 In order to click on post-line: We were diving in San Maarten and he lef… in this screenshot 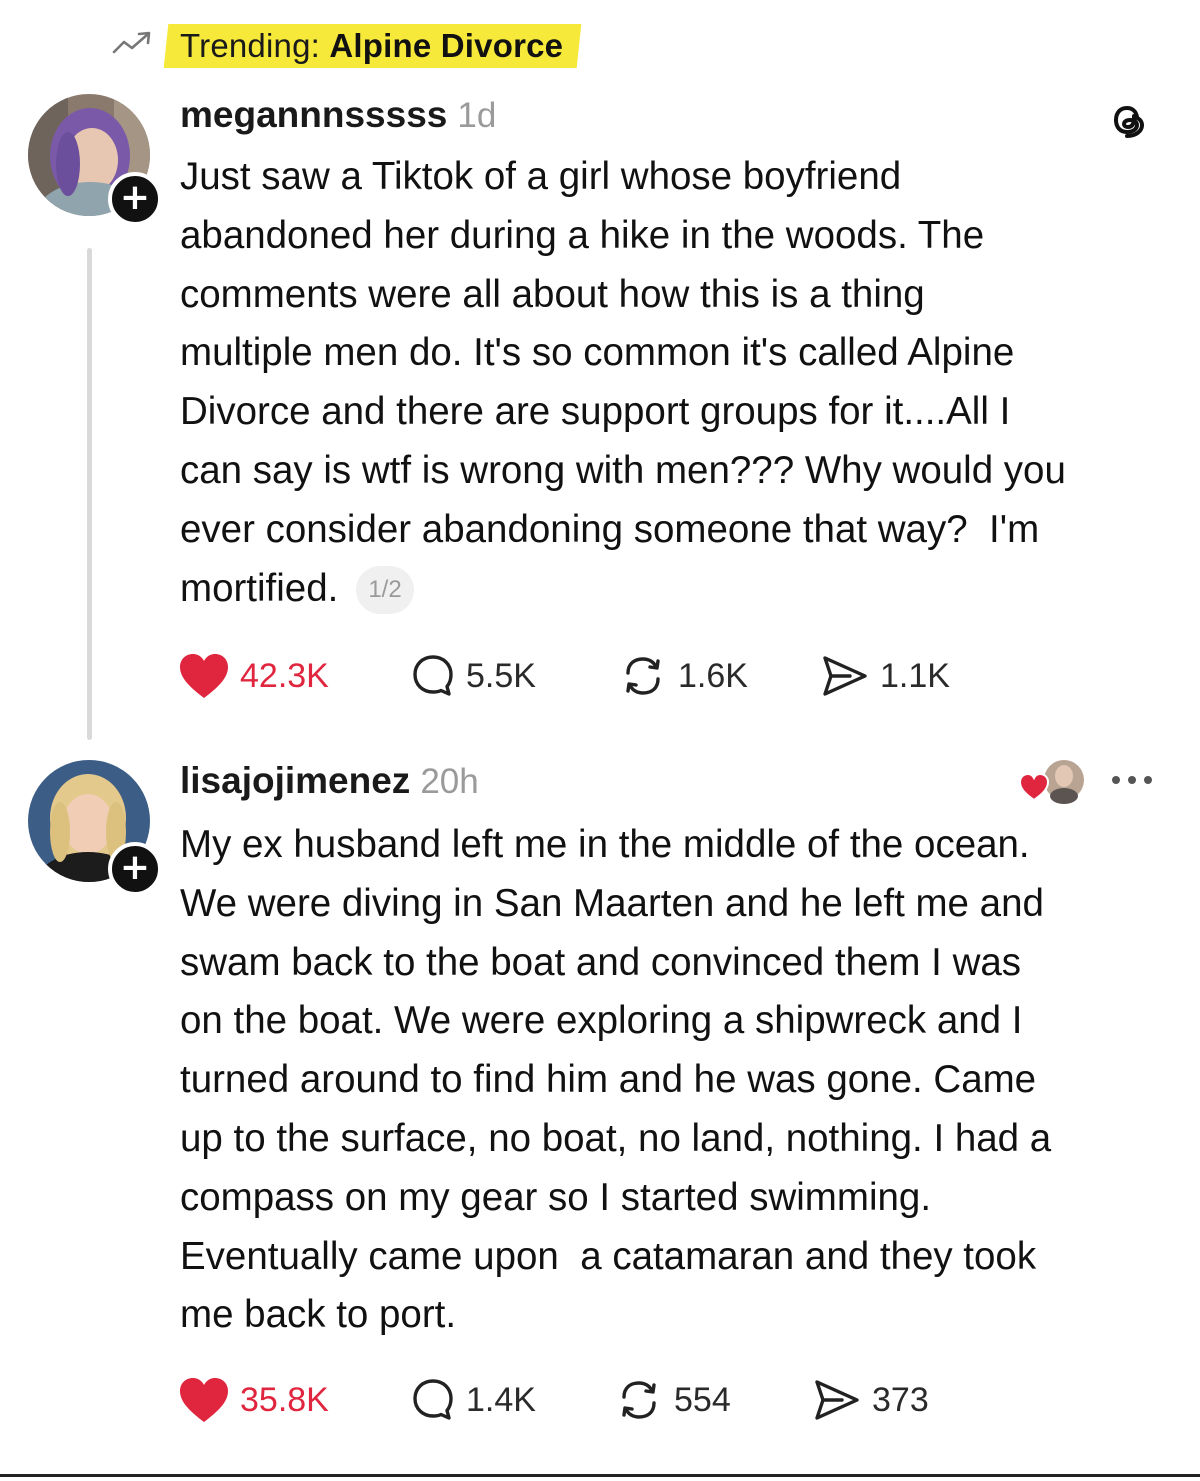, I will do `click(612, 903)`.